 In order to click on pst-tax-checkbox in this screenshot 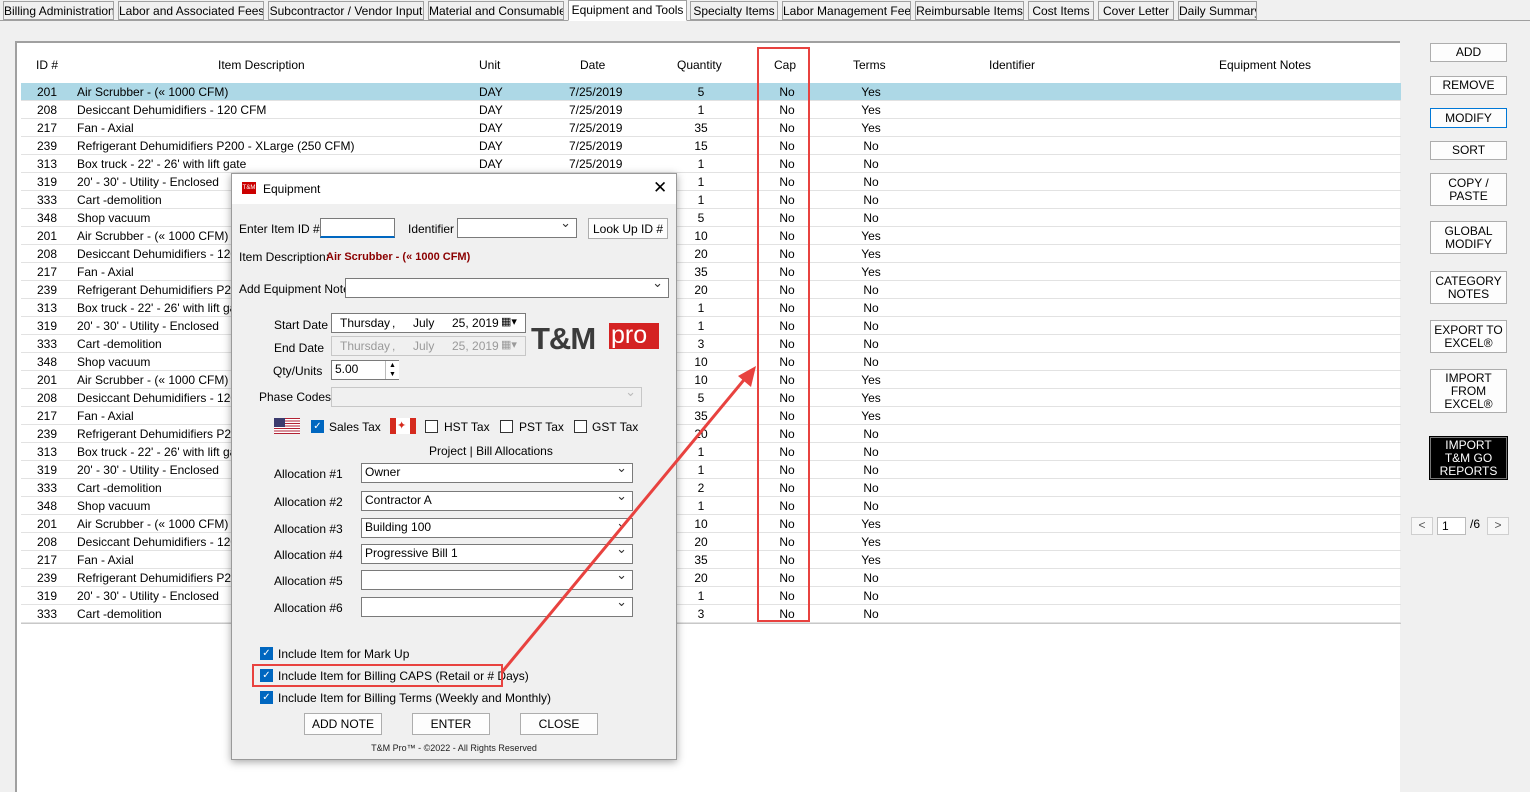, I will do `click(506, 426)`.